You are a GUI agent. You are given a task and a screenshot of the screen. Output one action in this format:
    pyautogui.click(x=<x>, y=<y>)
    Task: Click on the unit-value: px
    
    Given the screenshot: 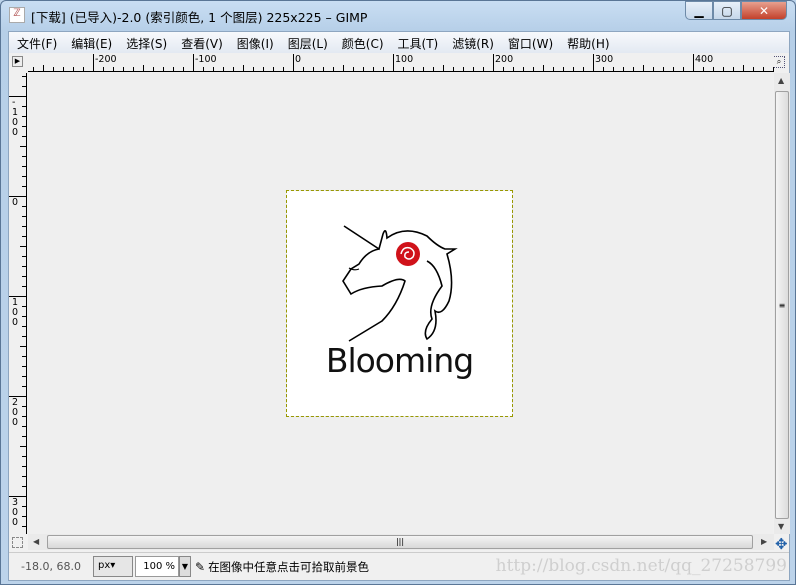 What is the action you would take?
    pyautogui.click(x=104, y=565)
    